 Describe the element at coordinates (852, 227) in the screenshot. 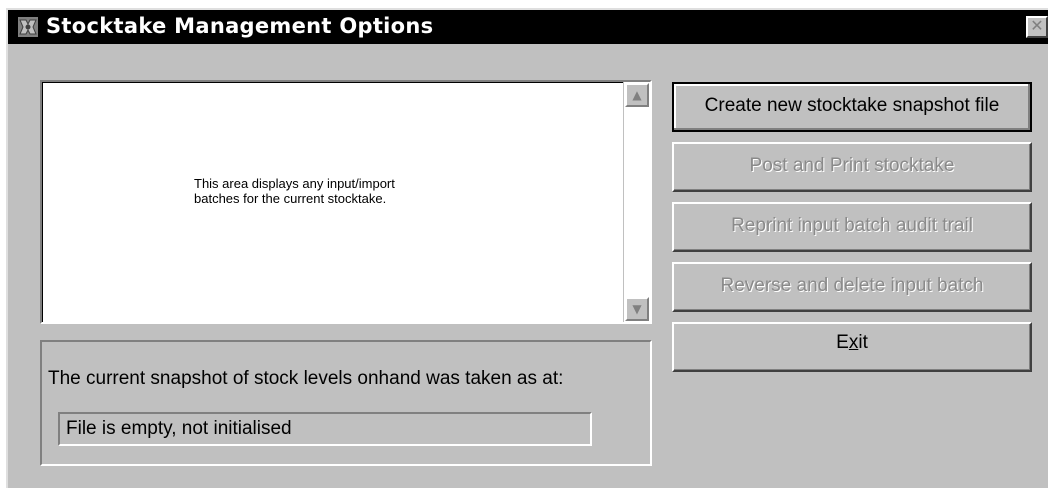

I see `reprint-audit-trail-button: Reprint input batch audit trail` at that location.